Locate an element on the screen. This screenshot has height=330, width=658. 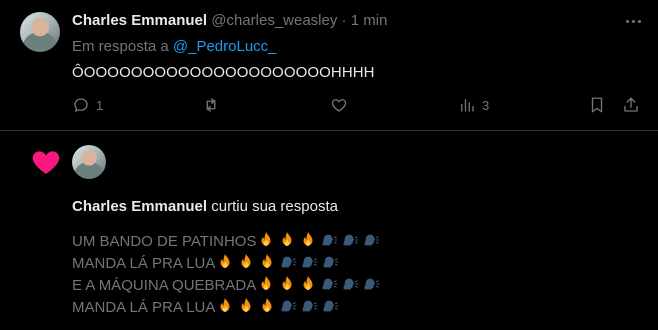
share-button is located at coordinates (631, 105).